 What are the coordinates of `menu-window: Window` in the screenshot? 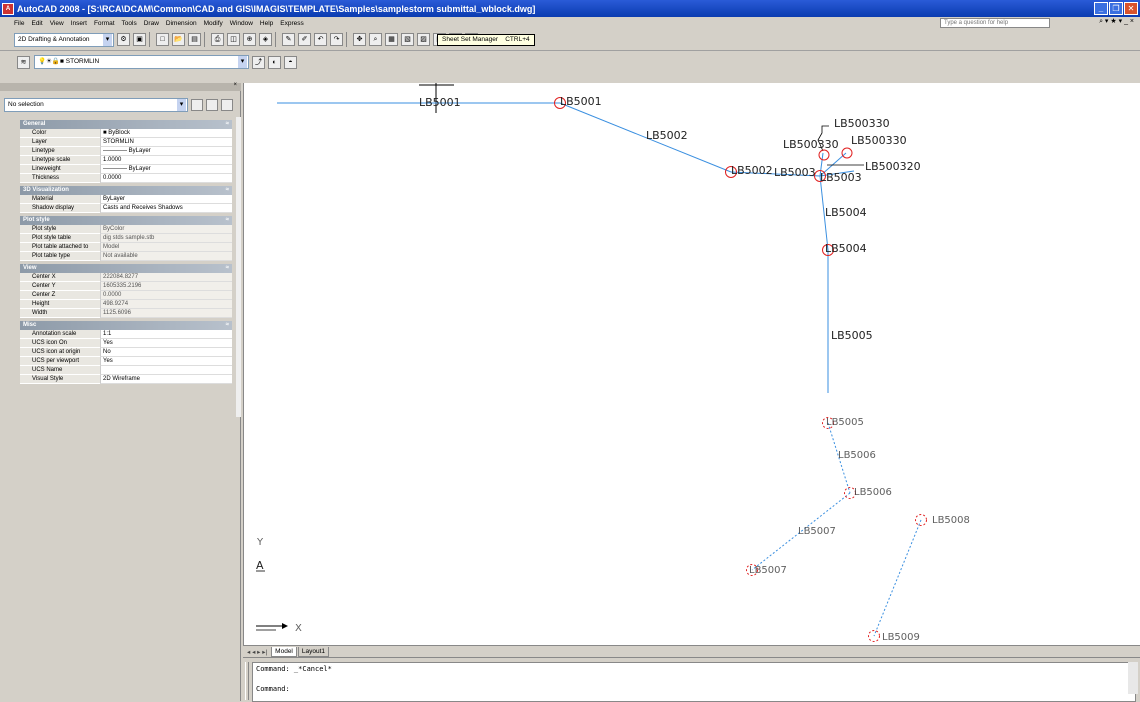 It's located at (241, 23).